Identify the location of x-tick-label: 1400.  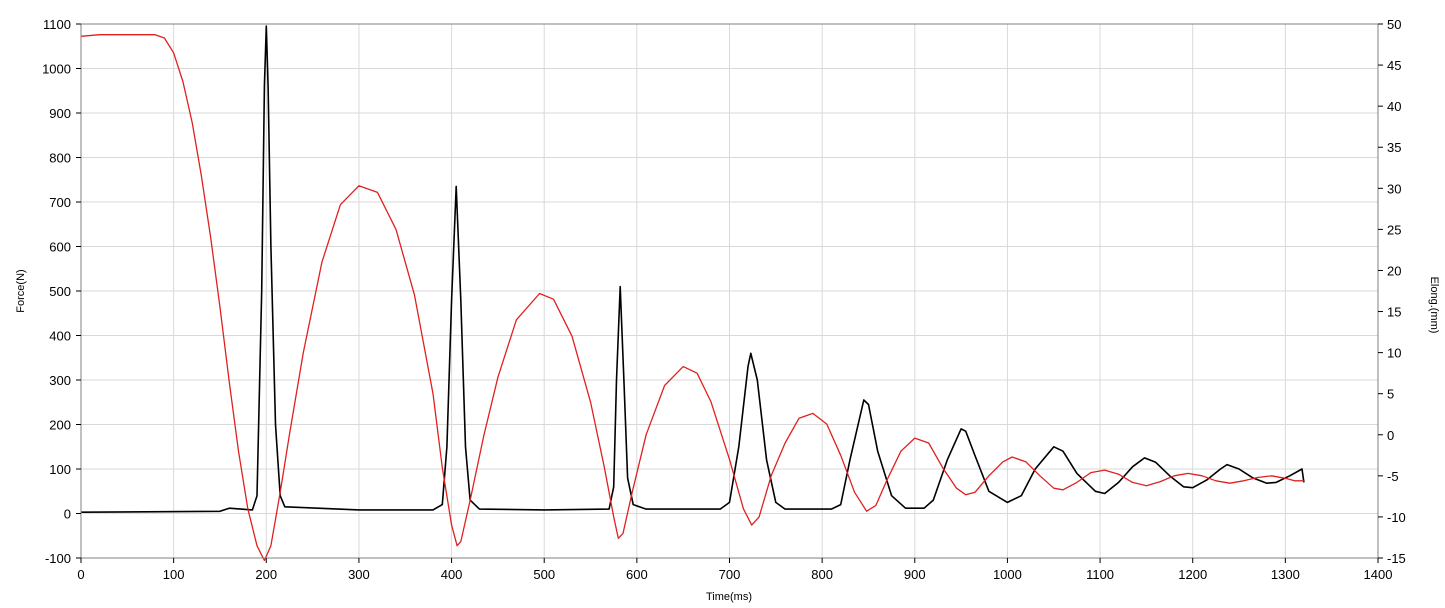
(1378, 574).